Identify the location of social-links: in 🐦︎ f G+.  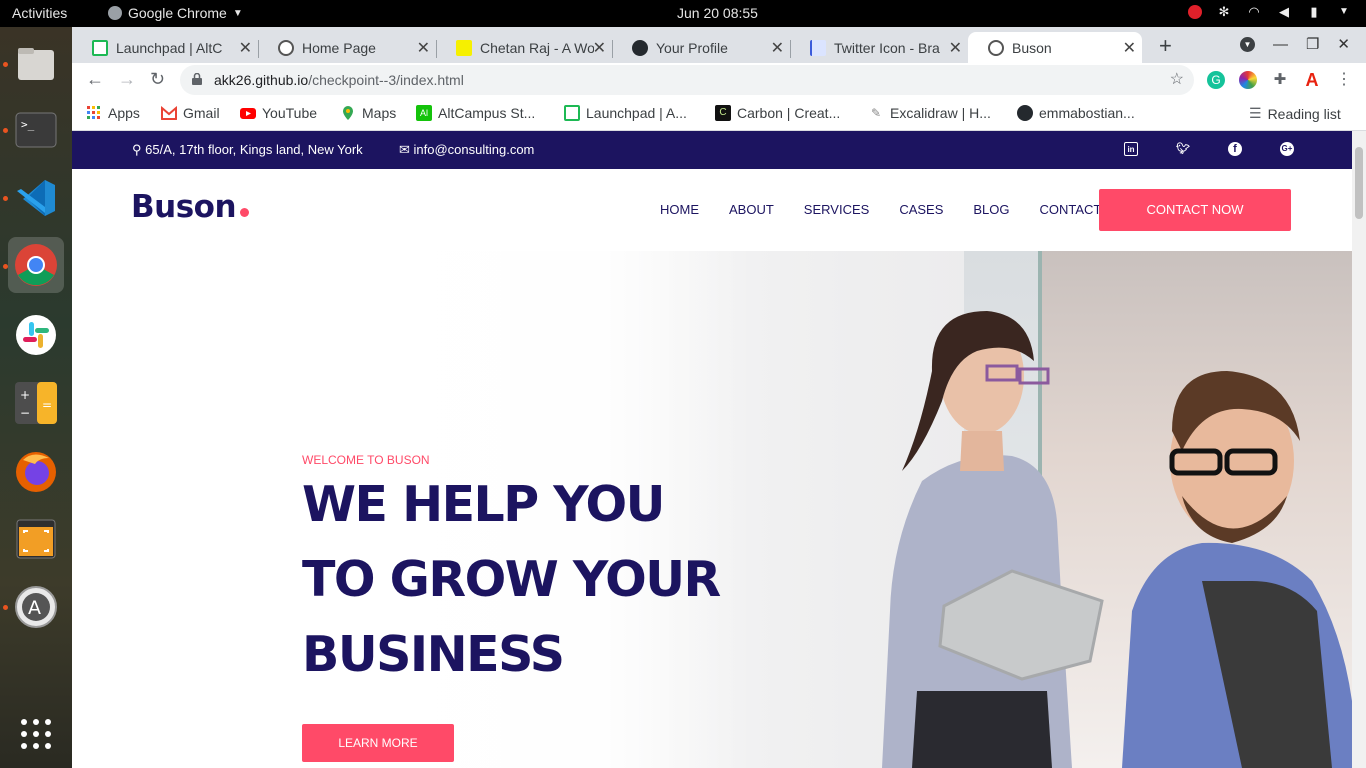
(1209, 149).